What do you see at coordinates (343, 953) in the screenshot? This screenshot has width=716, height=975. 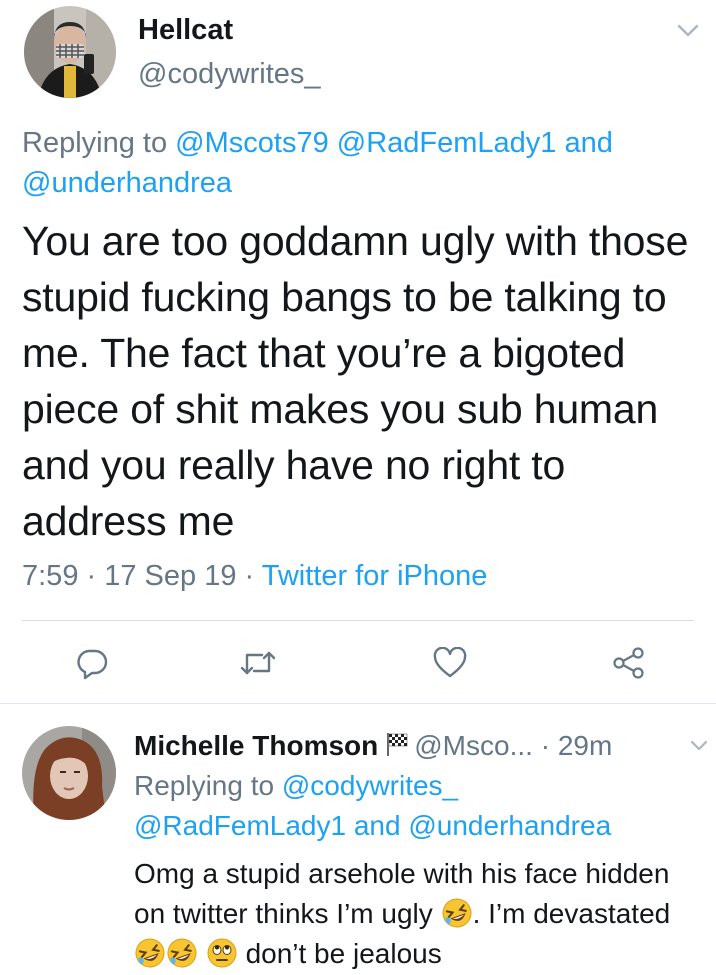 I see `tweet-text-part: don’t be jealous` at bounding box center [343, 953].